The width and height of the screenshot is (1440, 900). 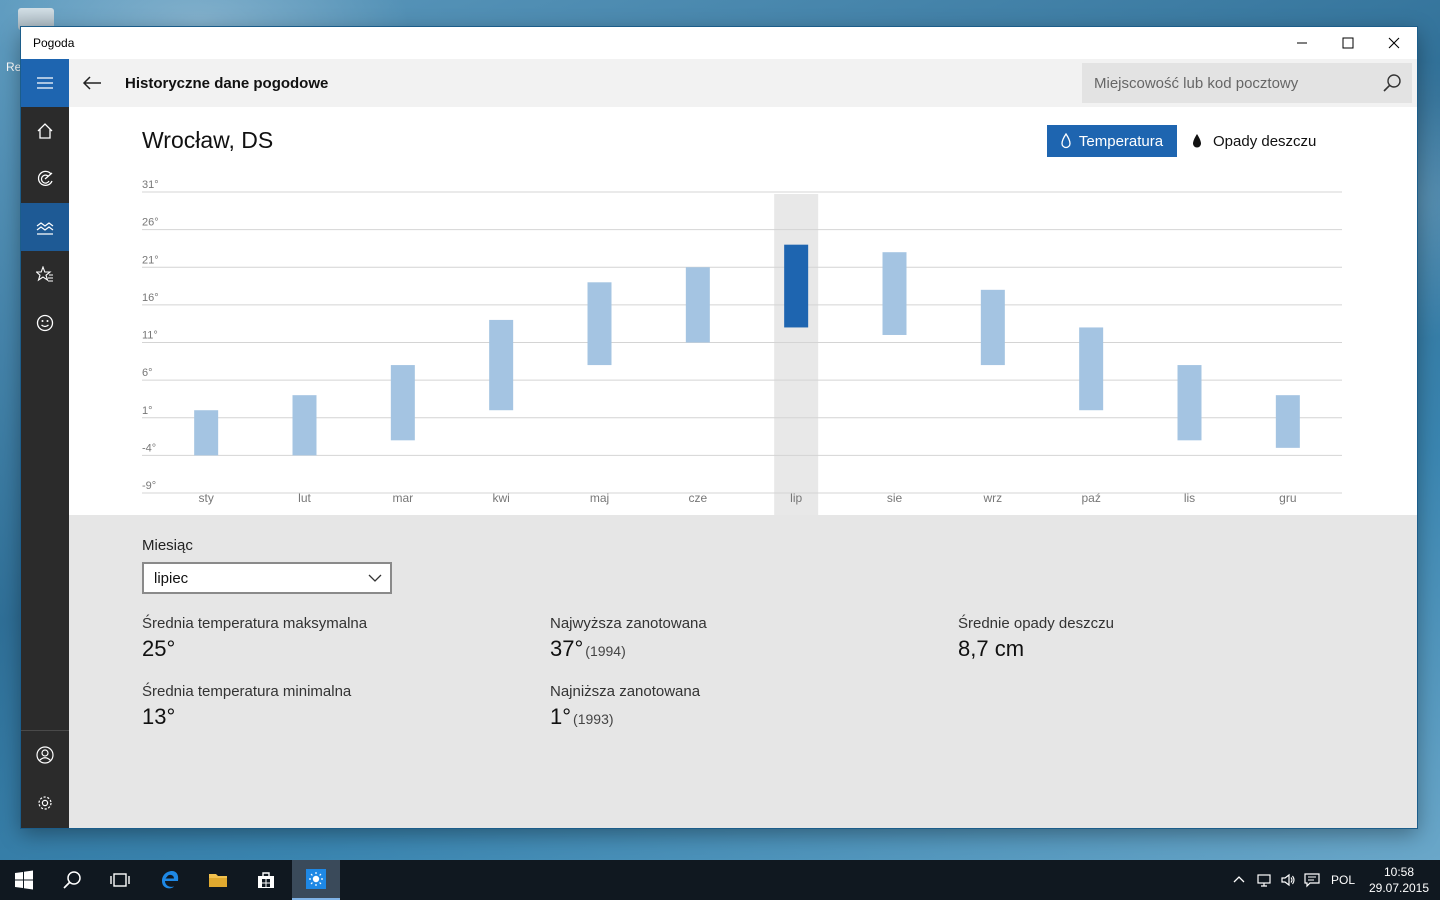 I want to click on avg-max-temp-label: Średnia temperatura maksymalna, so click(x=255, y=623).